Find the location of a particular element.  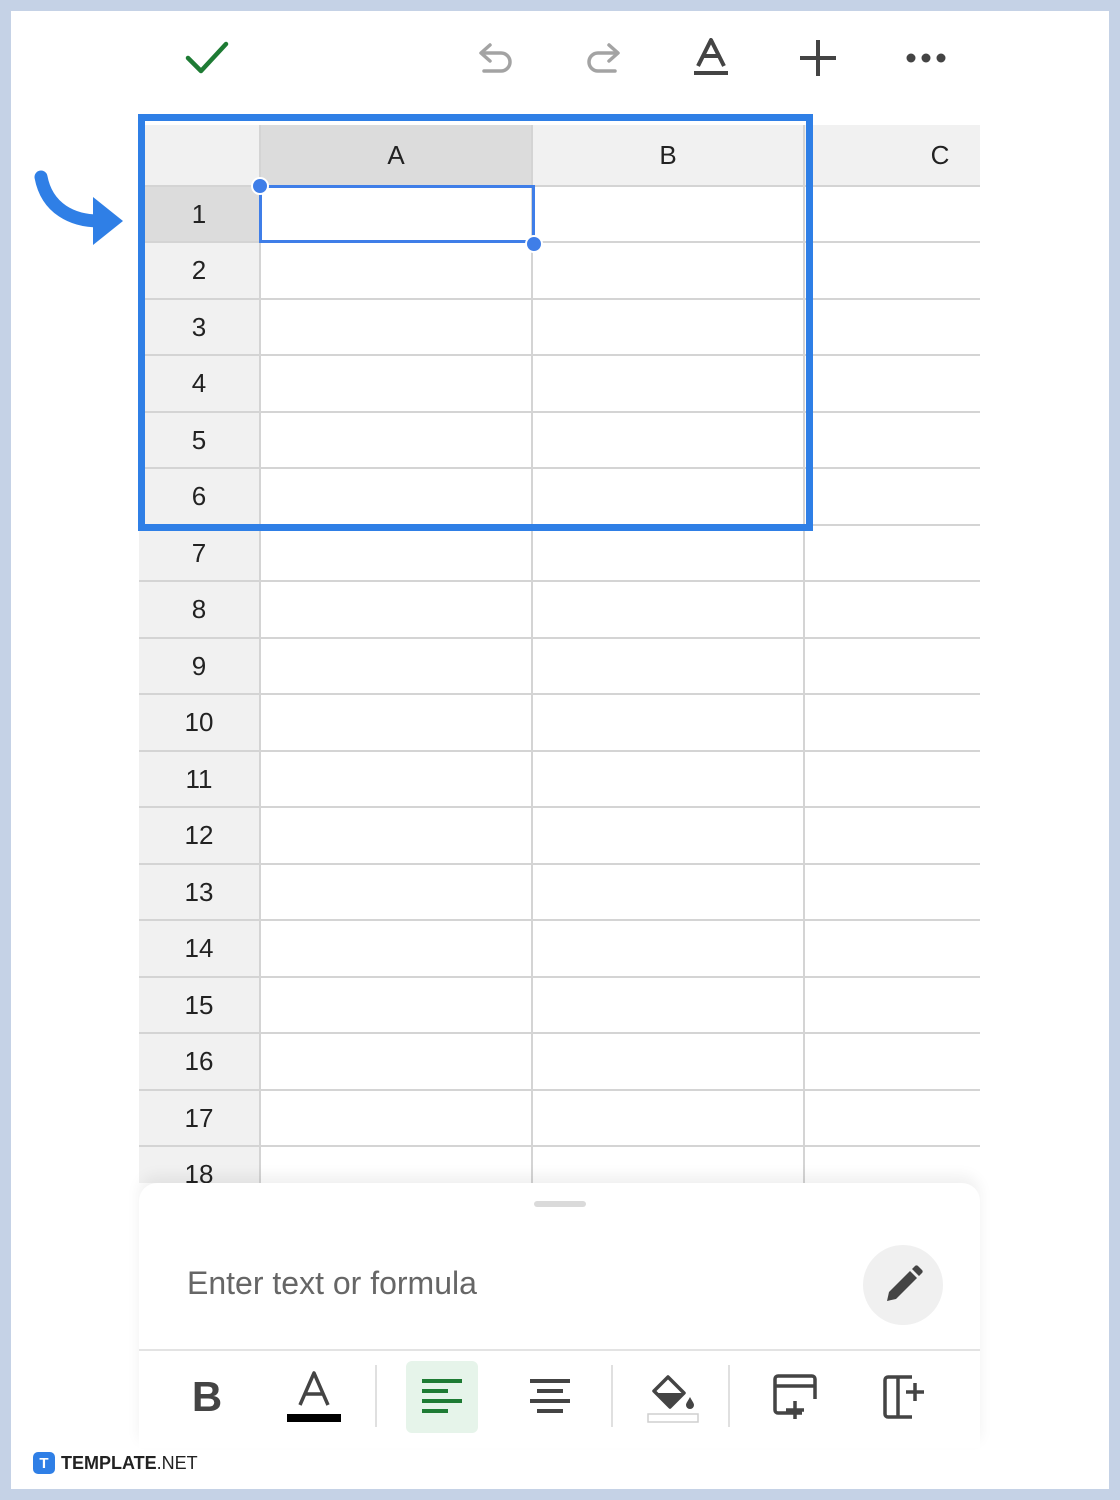

more-horizontal-icon is located at coordinates (926, 58).